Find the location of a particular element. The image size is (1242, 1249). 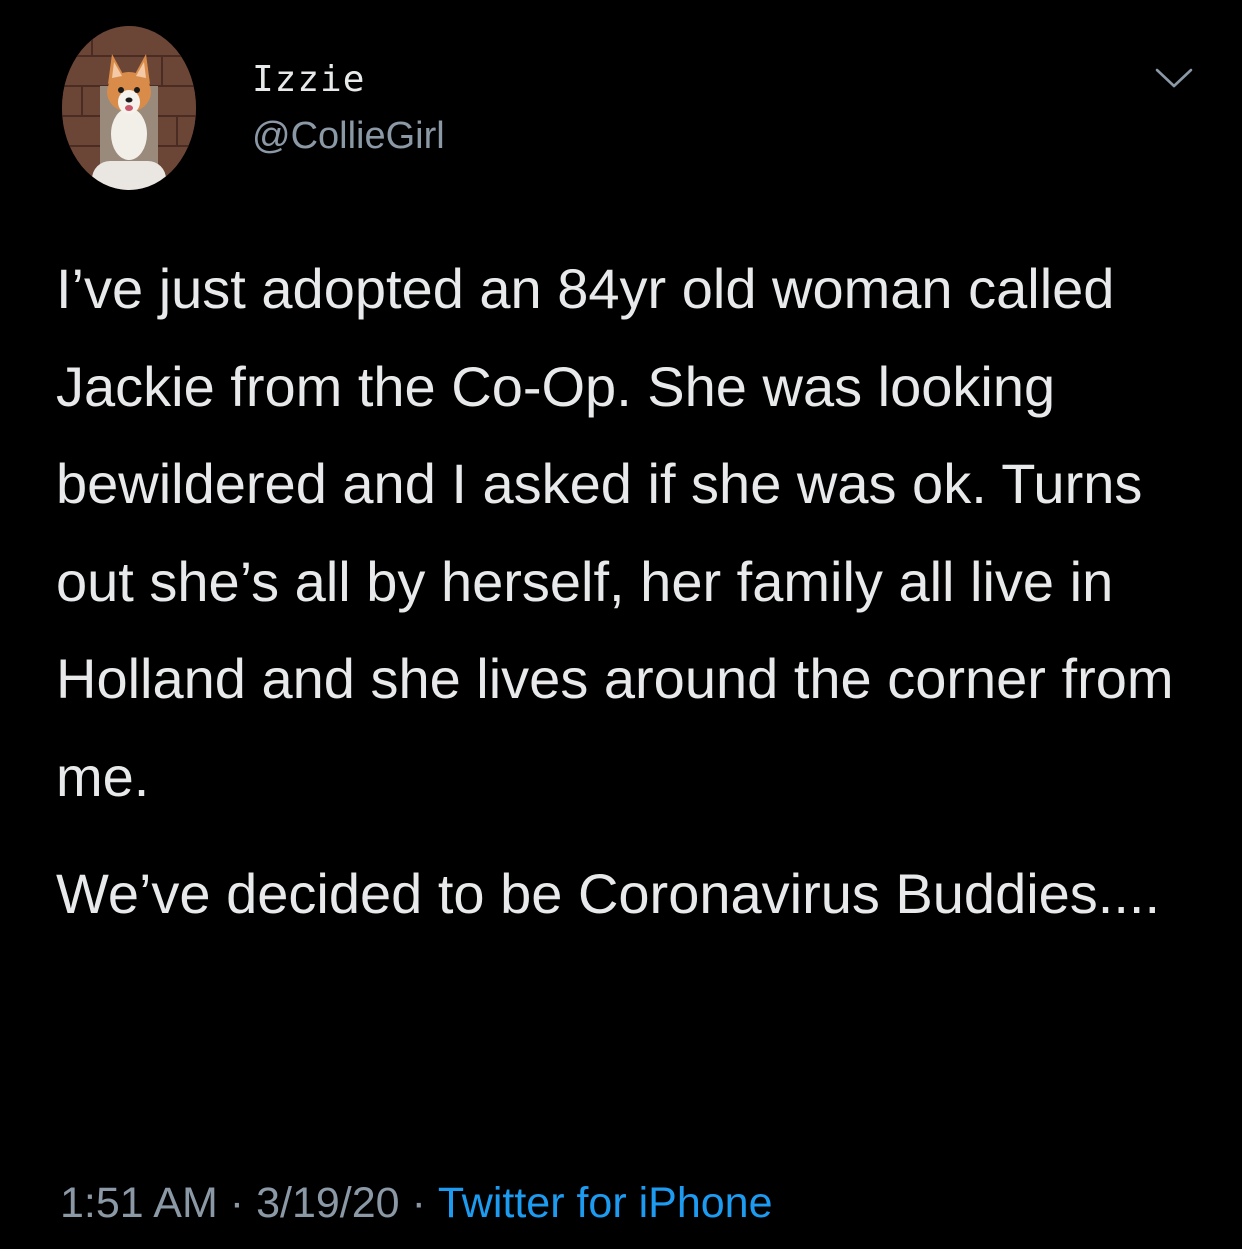

avatar is located at coordinates (129, 108).